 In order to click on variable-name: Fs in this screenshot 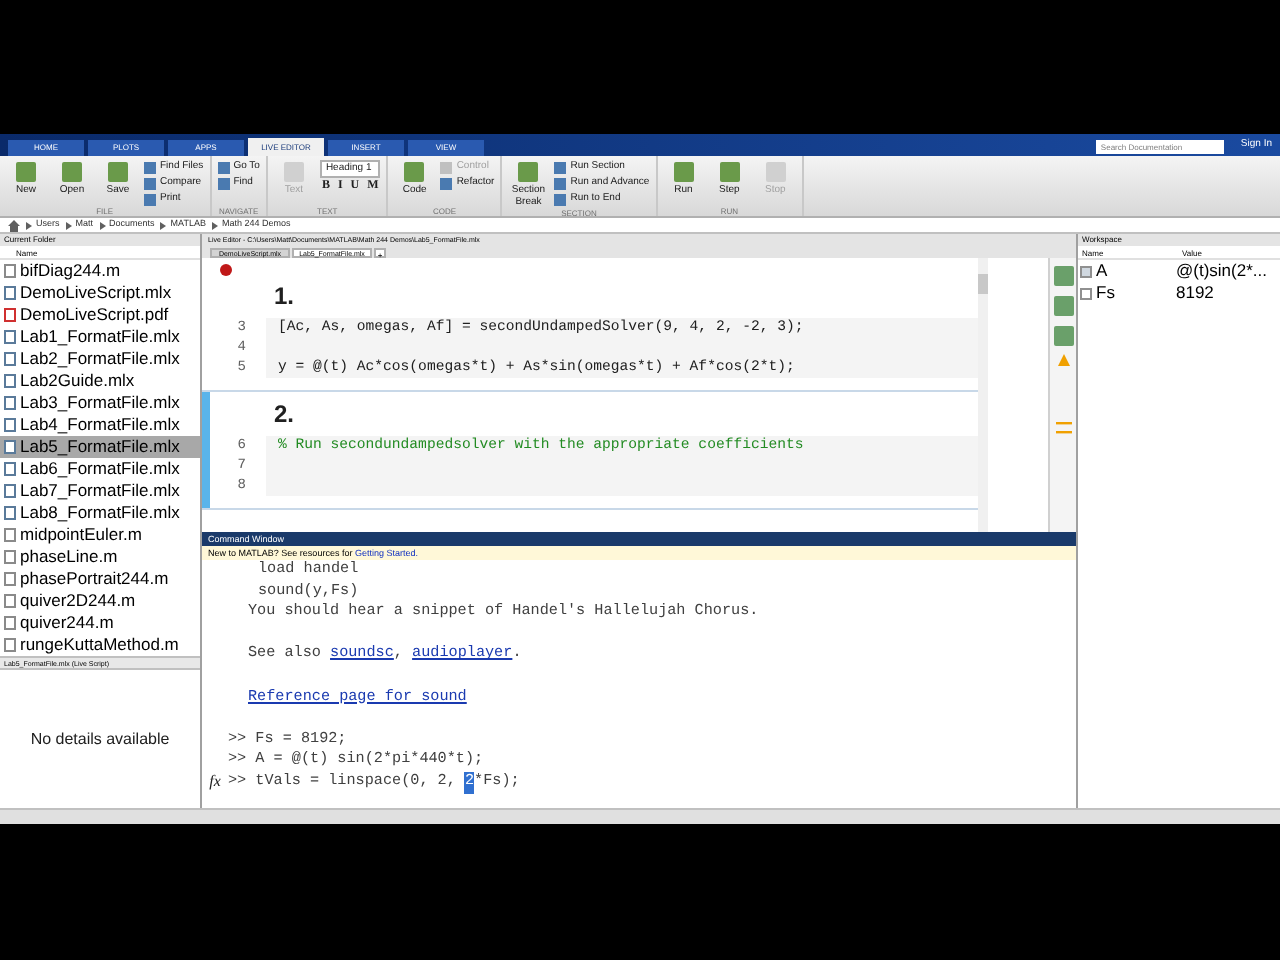, I will do `click(1105, 293)`.